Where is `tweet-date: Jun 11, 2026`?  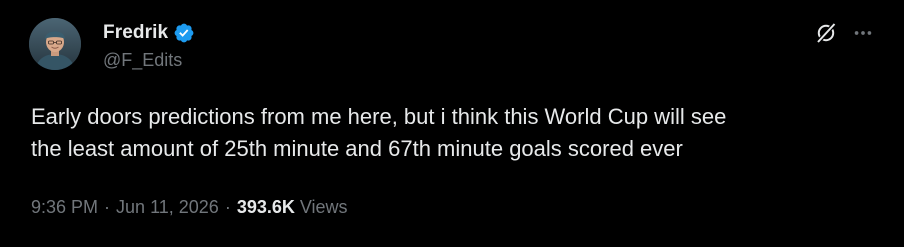
tweet-date: Jun 11, 2026 is located at coordinates (167, 207).